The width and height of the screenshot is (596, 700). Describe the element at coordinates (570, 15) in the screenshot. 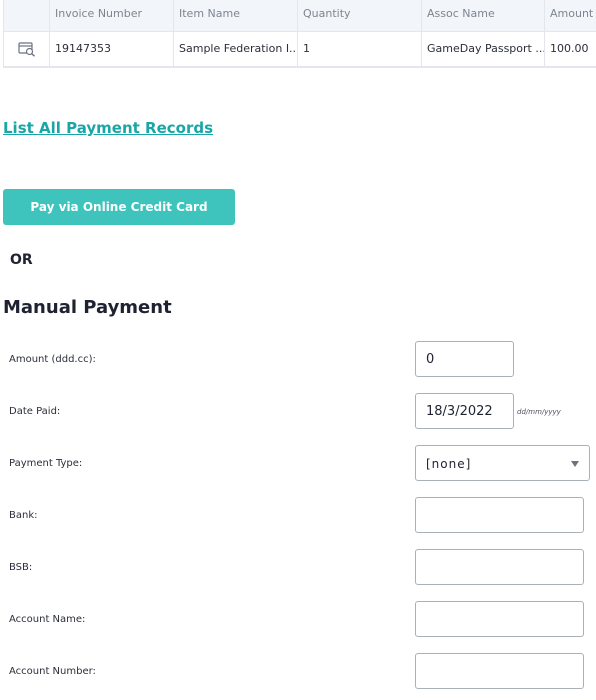

I see `table-header-amount: Amount` at that location.